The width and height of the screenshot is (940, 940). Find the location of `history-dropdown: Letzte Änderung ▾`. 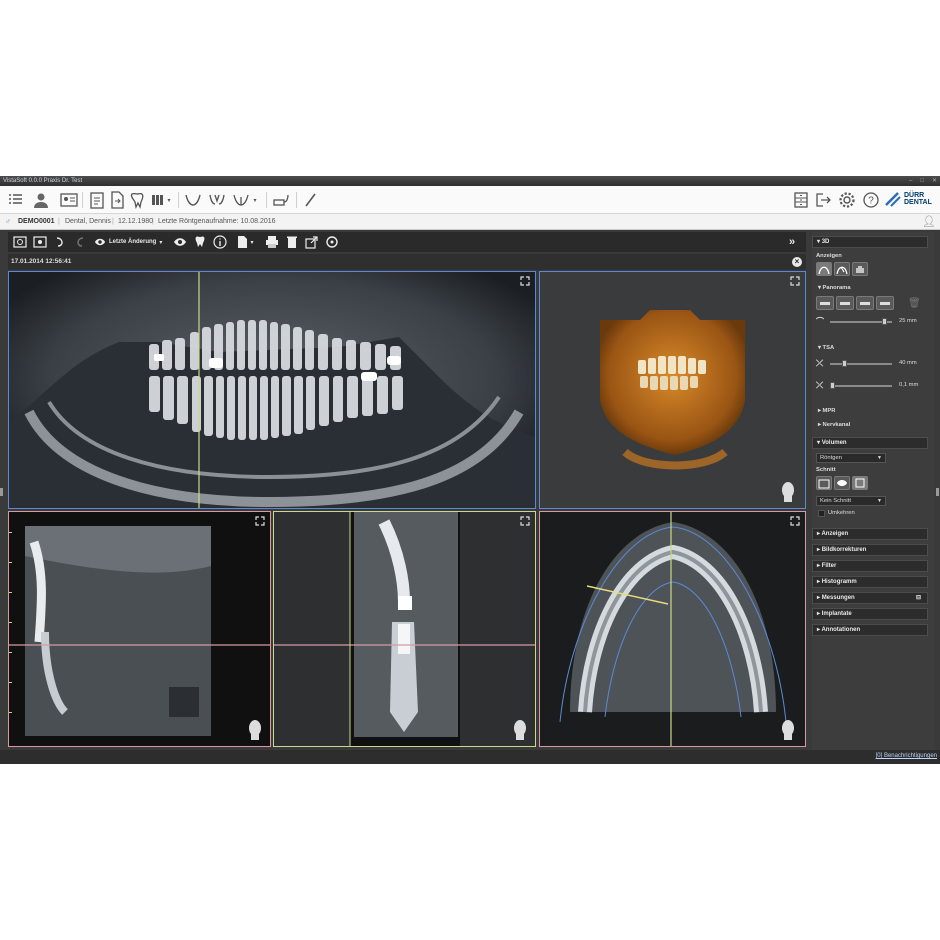

history-dropdown: Letzte Änderung ▾ is located at coordinates (129, 242).